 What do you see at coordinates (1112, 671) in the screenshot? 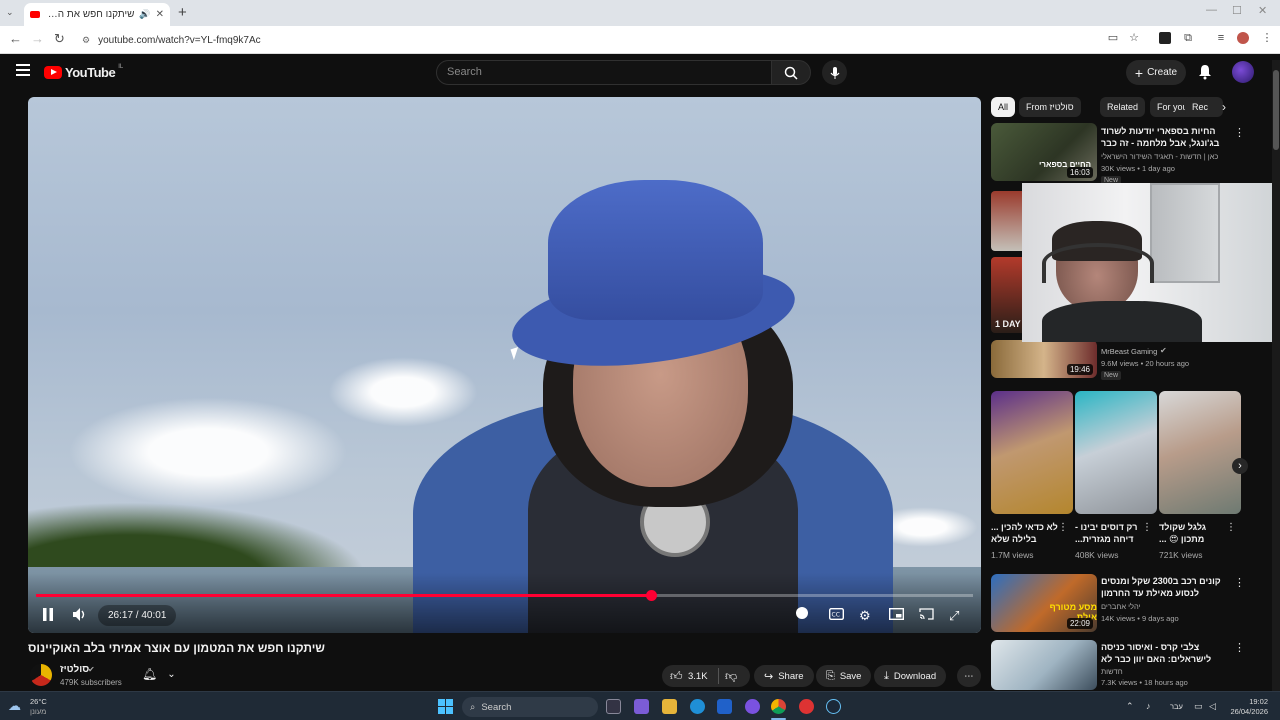
I see `related-video-channel: חדשות` at bounding box center [1112, 671].